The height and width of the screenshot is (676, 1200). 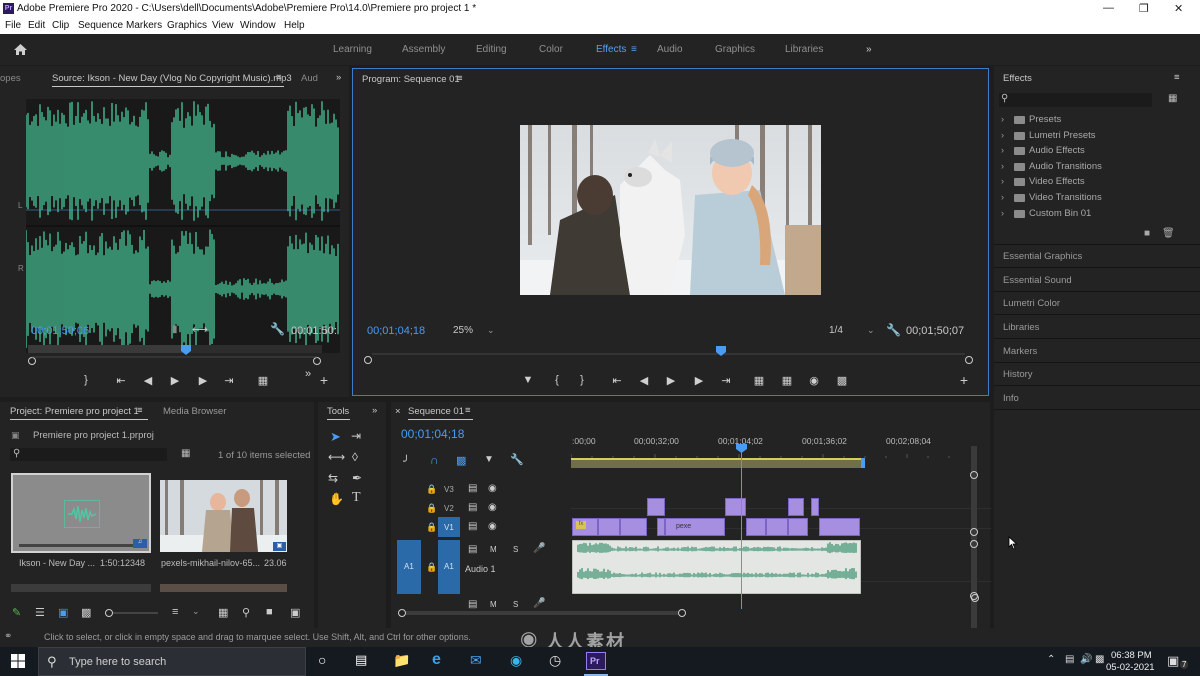 I want to click on menu-edit: Edit, so click(x=36, y=25).